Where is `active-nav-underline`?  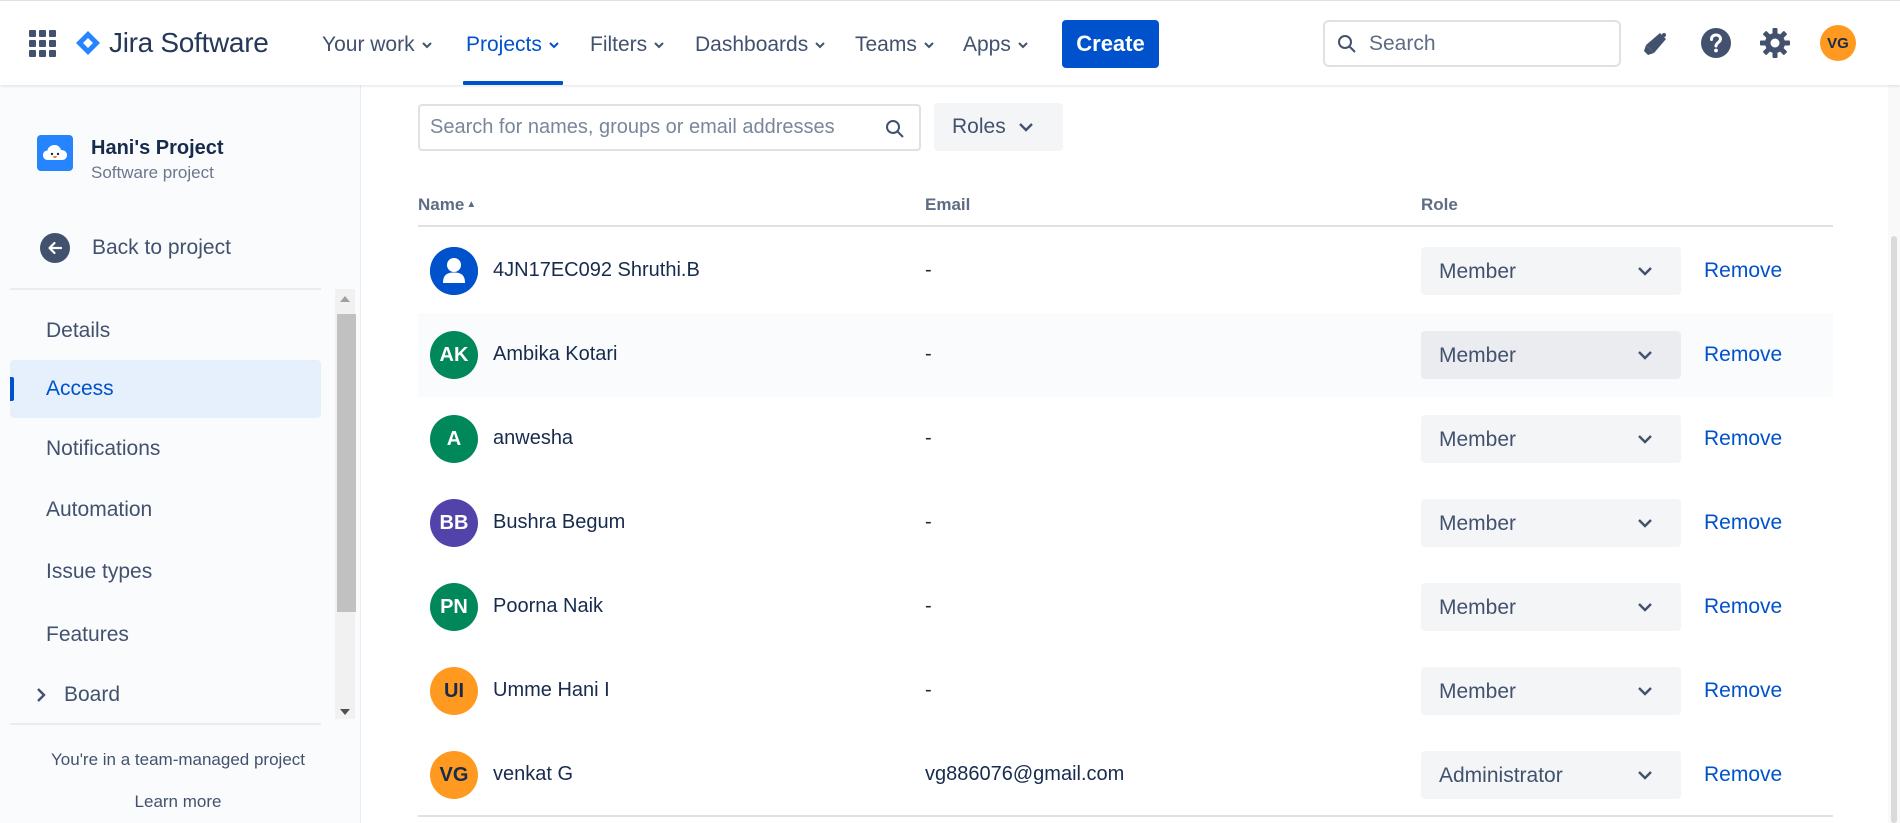
active-nav-underline is located at coordinates (513, 83).